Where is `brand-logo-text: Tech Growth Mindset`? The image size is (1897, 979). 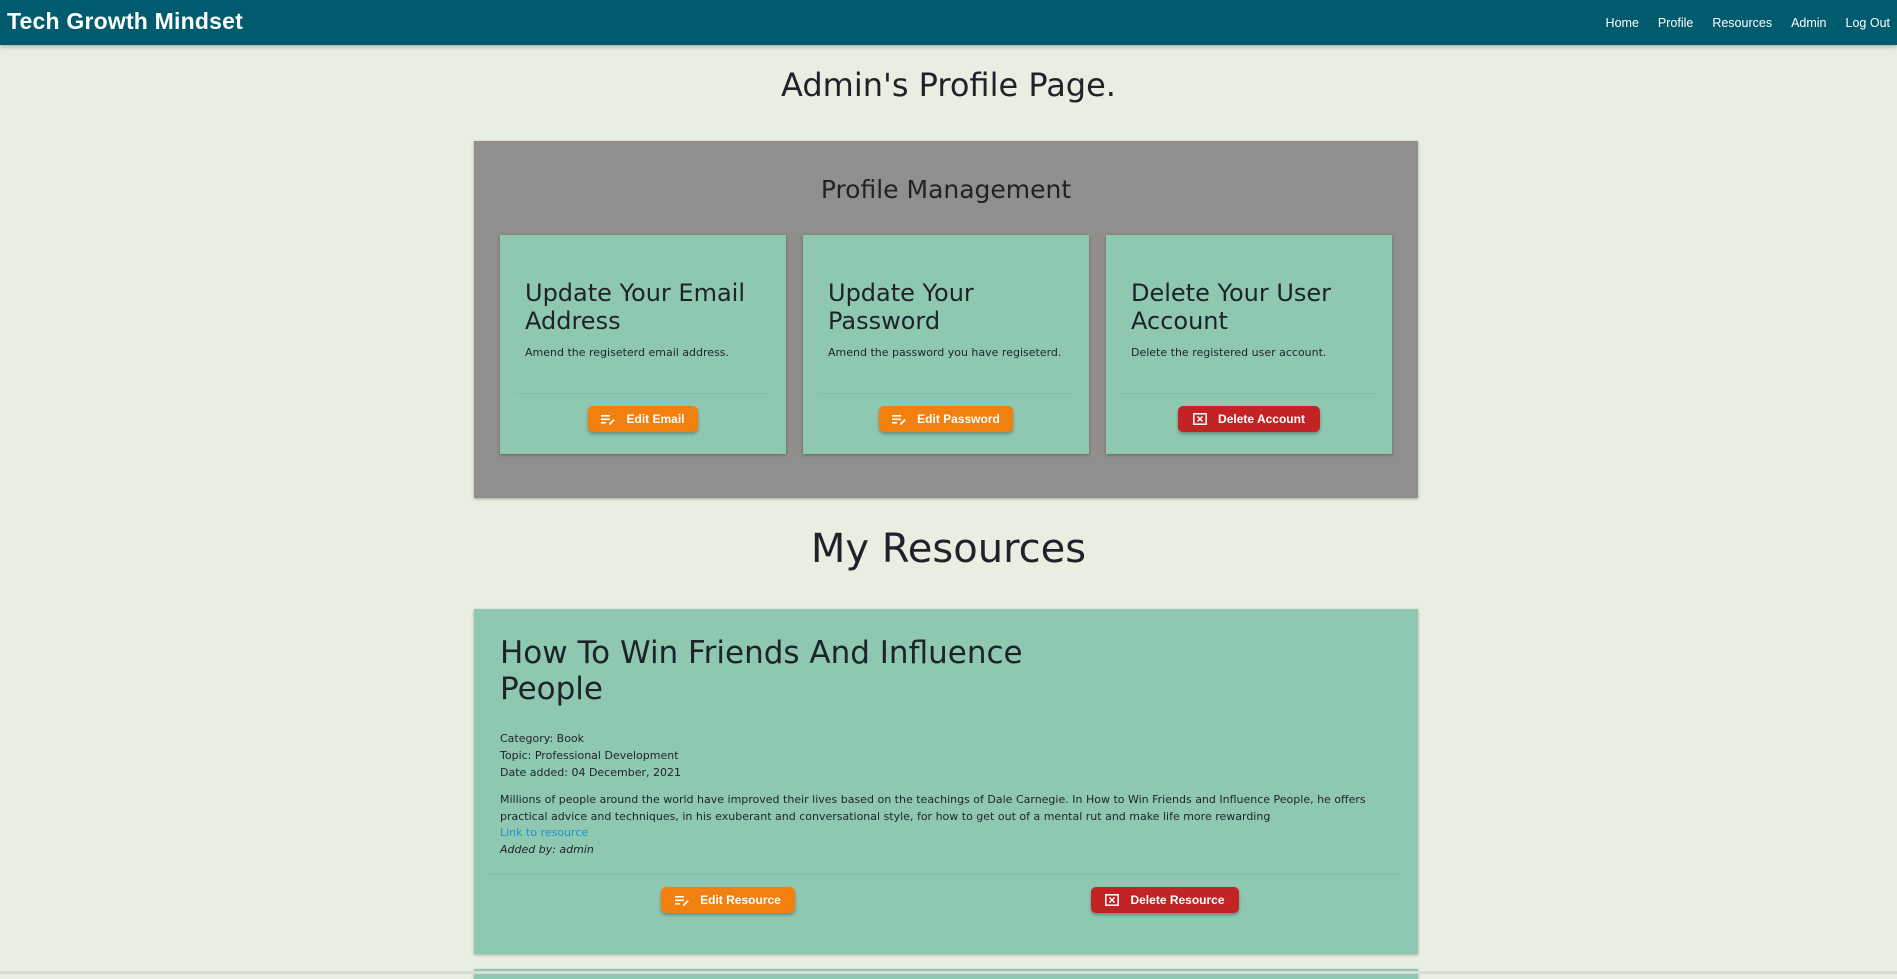
brand-logo-text: Tech Growth Mindset is located at coordinates (125, 21).